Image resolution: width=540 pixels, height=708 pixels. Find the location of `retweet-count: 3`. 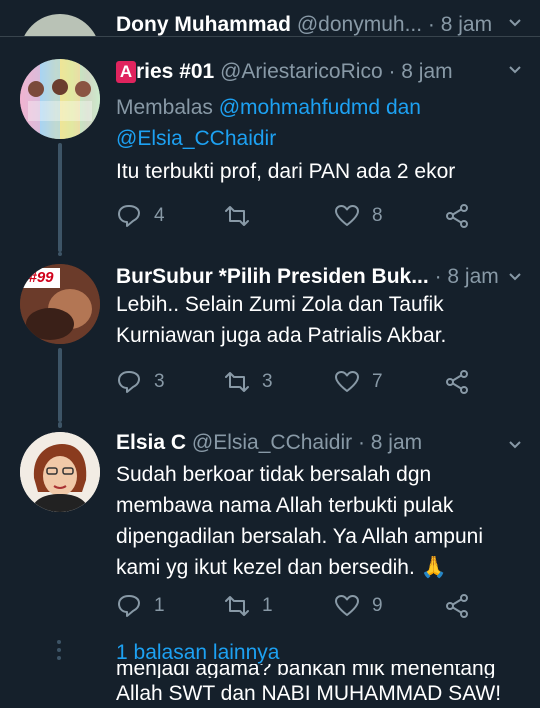

retweet-count: 3 is located at coordinates (267, 381).